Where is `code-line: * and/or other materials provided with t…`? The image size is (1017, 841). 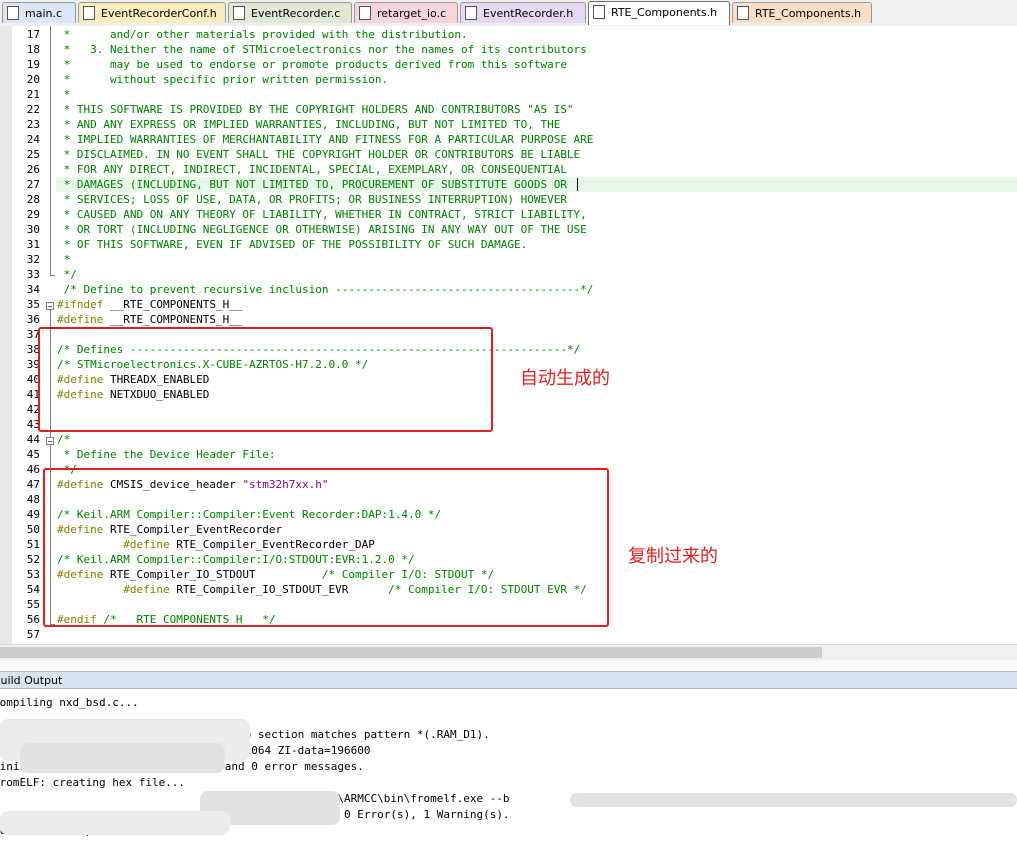 code-line: * and/or other materials provided with t… is located at coordinates (262, 34).